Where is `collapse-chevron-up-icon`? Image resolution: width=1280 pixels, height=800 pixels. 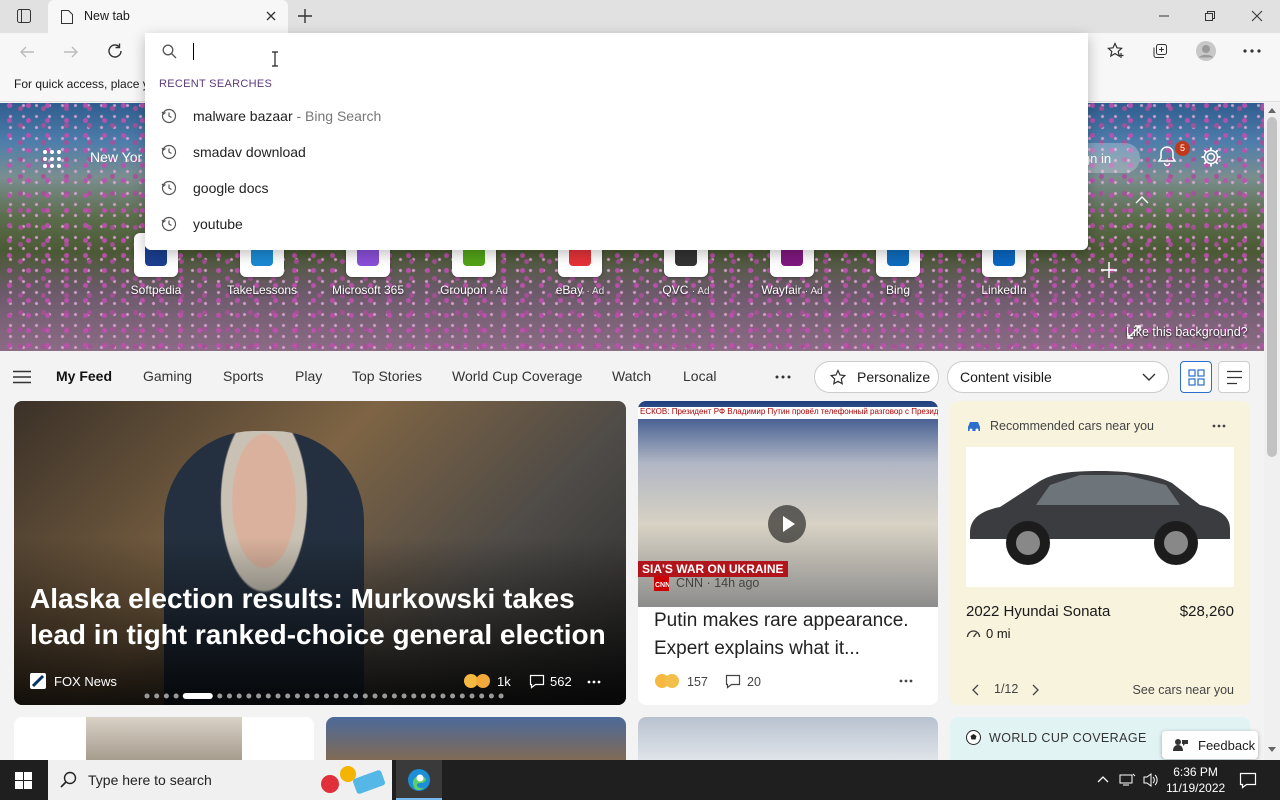 collapse-chevron-up-icon is located at coordinates (1142, 200).